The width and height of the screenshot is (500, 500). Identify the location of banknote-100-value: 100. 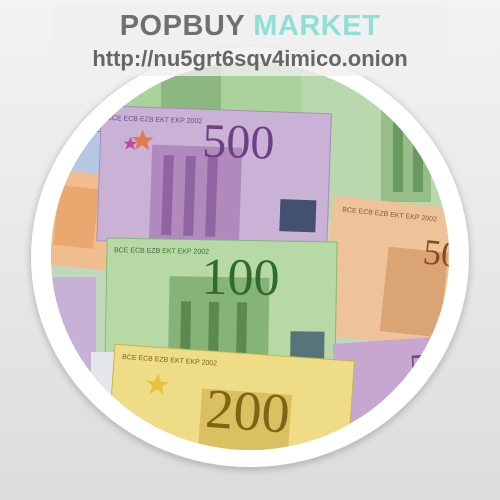
(240, 278).